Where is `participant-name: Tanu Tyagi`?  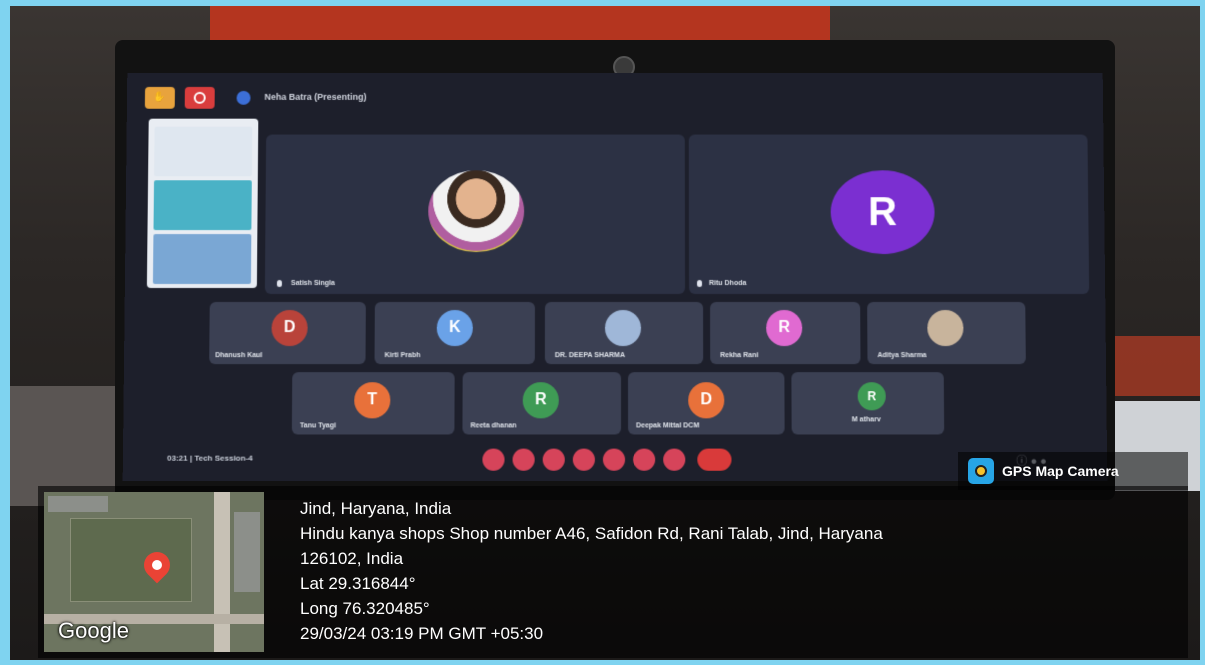
participant-name: Tanu Tyagi is located at coordinates (318, 425).